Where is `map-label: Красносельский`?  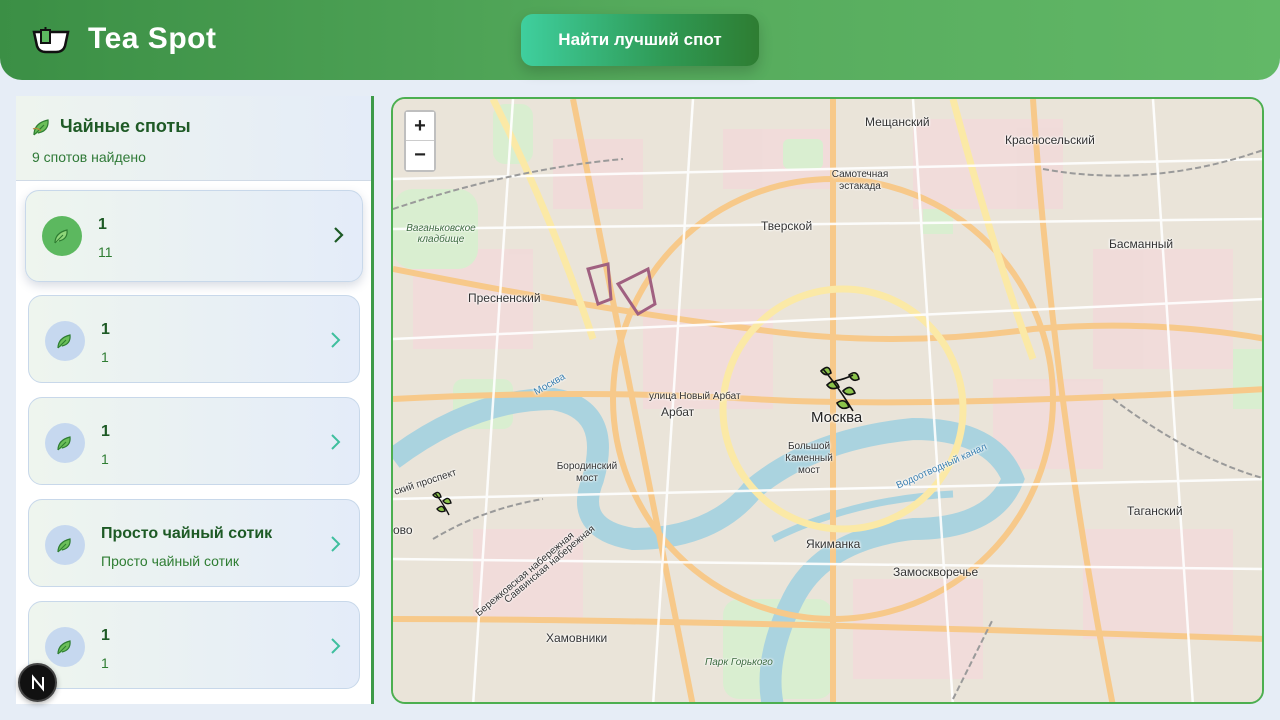 map-label: Красносельский is located at coordinates (1050, 140).